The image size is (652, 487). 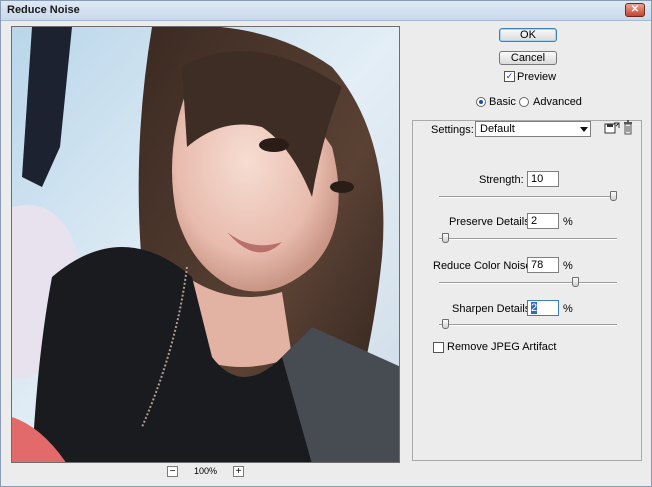 What do you see at coordinates (528, 58) in the screenshot?
I see `cancel-button: Cancel` at bounding box center [528, 58].